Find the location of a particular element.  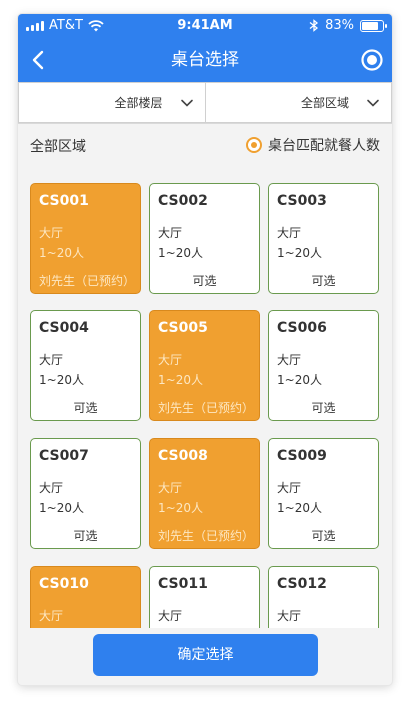

floor-filter-label: 全部楼层 is located at coordinates (138, 103).